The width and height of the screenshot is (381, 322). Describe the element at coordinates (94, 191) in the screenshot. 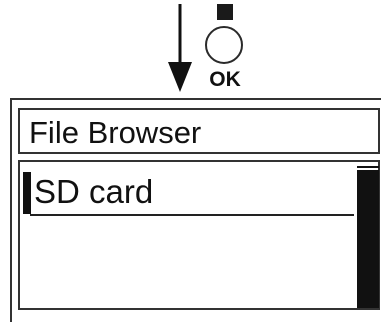

I see `list-item-label: SD card` at that location.